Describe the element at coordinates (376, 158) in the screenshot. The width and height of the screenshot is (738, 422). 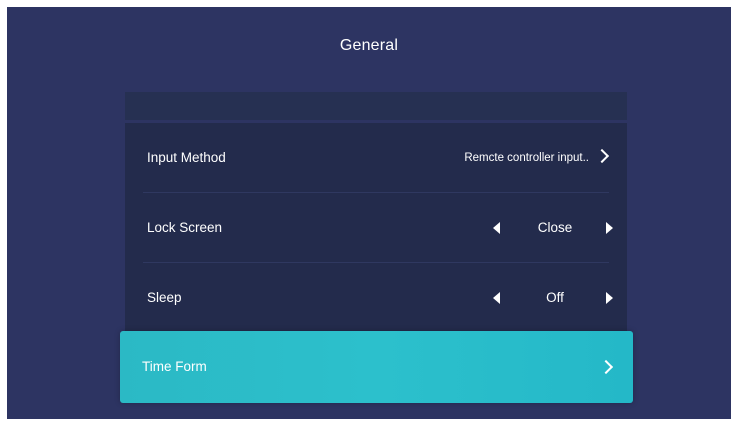
I see `setting-row-input-method: Input Method Remcte controller input..` at that location.